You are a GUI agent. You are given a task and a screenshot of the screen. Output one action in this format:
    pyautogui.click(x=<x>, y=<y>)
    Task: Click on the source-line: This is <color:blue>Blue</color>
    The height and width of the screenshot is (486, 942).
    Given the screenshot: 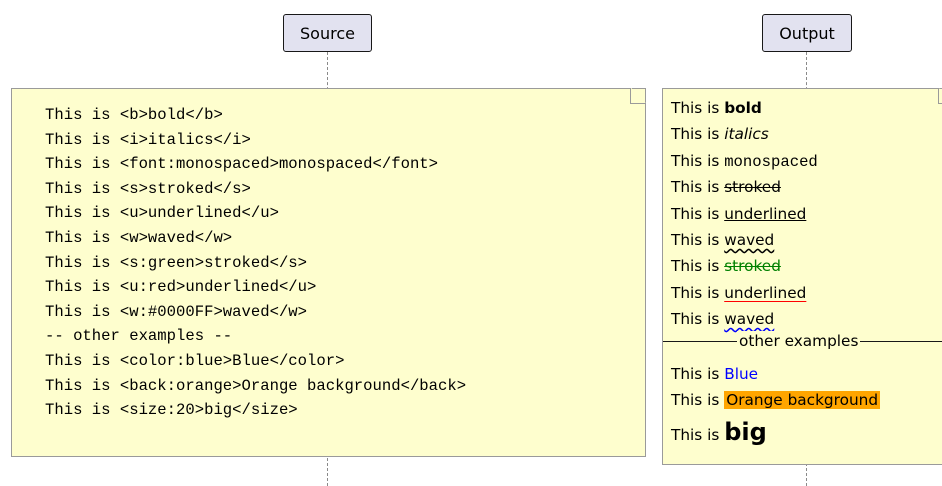 What is the action you would take?
    pyautogui.click(x=195, y=360)
    